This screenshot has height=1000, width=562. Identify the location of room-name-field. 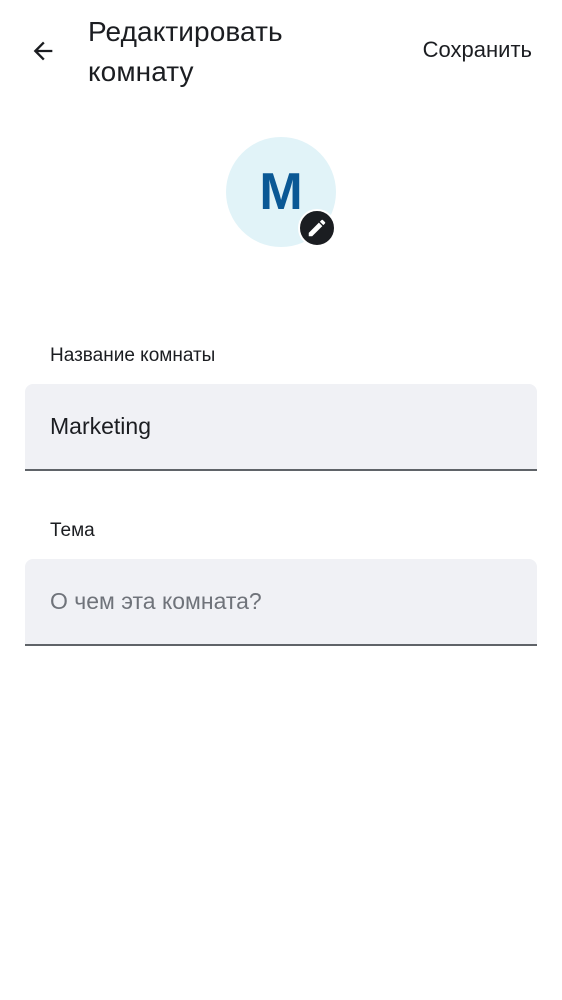
(281, 427).